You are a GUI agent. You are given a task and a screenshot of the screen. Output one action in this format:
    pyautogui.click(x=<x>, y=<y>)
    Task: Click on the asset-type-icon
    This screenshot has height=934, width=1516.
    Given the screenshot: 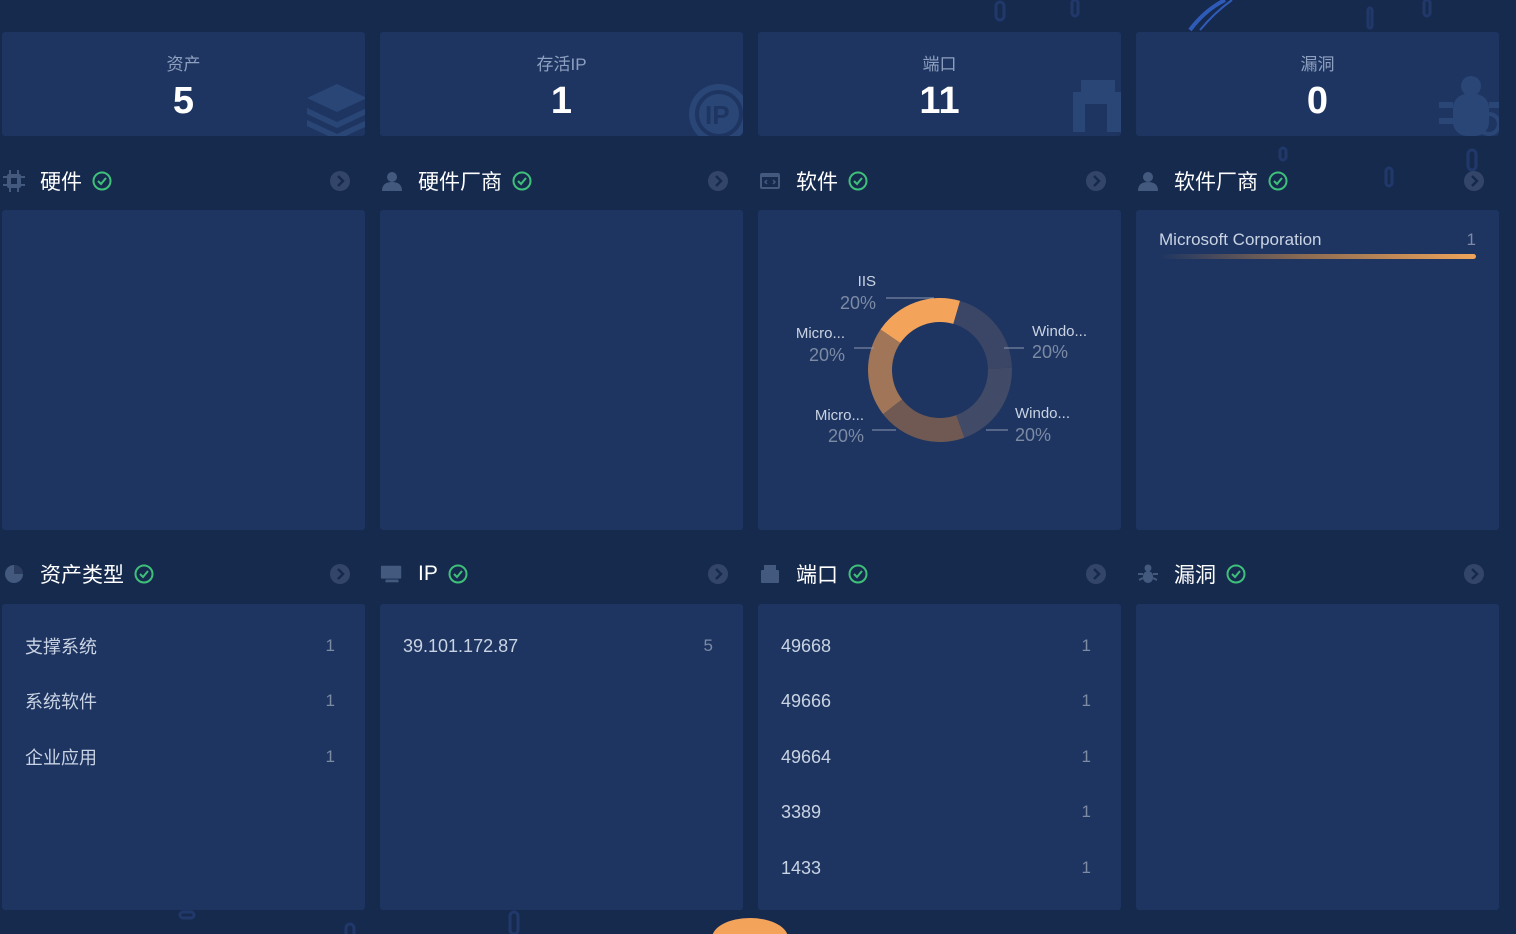 What is the action you would take?
    pyautogui.click(x=14, y=574)
    